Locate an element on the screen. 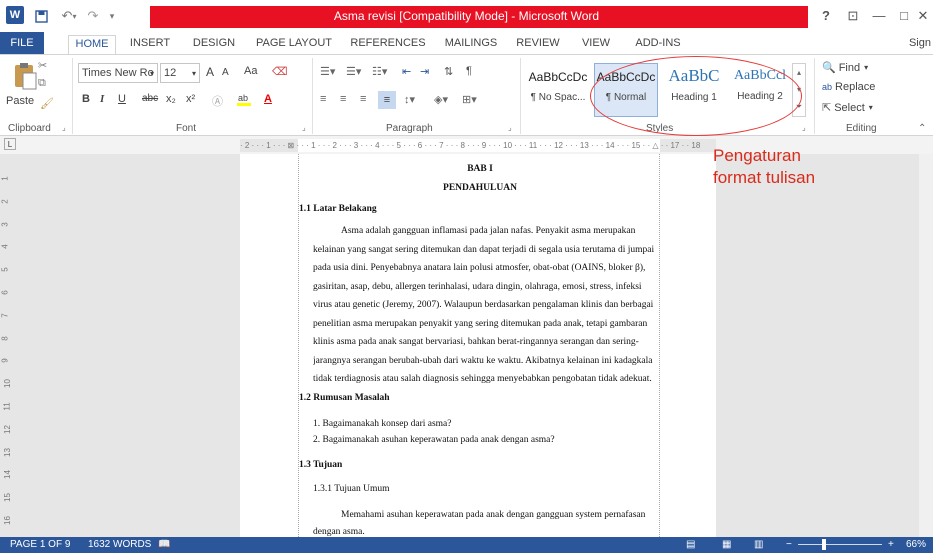 Image resolution: width=933 pixels, height=553 pixels. style-heading-2: AaBbCcl Heading 2 is located at coordinates (760, 90).